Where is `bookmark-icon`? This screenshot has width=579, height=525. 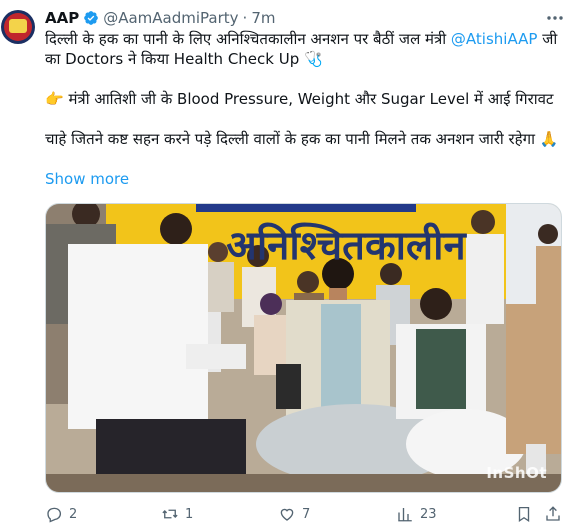 bookmark-icon is located at coordinates (524, 514).